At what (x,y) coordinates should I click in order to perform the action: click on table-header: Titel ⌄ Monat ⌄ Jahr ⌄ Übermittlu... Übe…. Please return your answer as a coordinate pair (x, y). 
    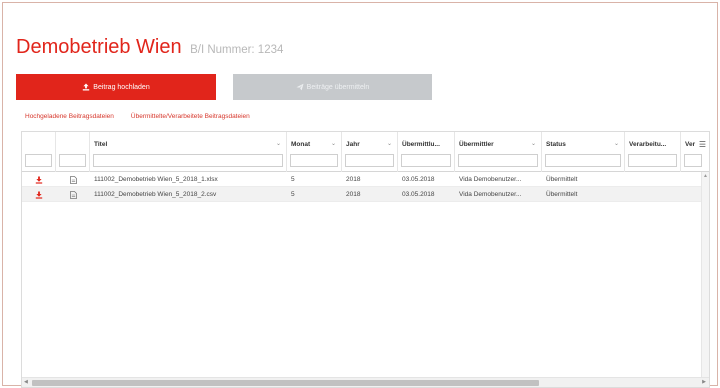
    Looking at the image, I should click on (365, 152).